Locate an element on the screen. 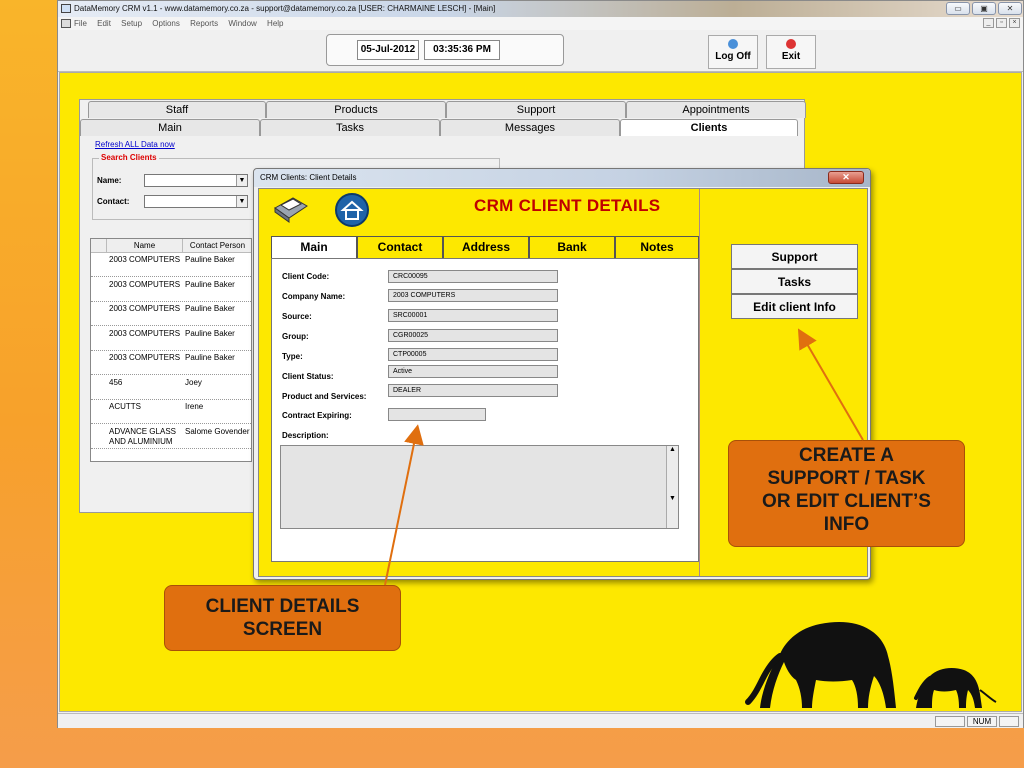  menu-options: Options is located at coordinates (166, 23).